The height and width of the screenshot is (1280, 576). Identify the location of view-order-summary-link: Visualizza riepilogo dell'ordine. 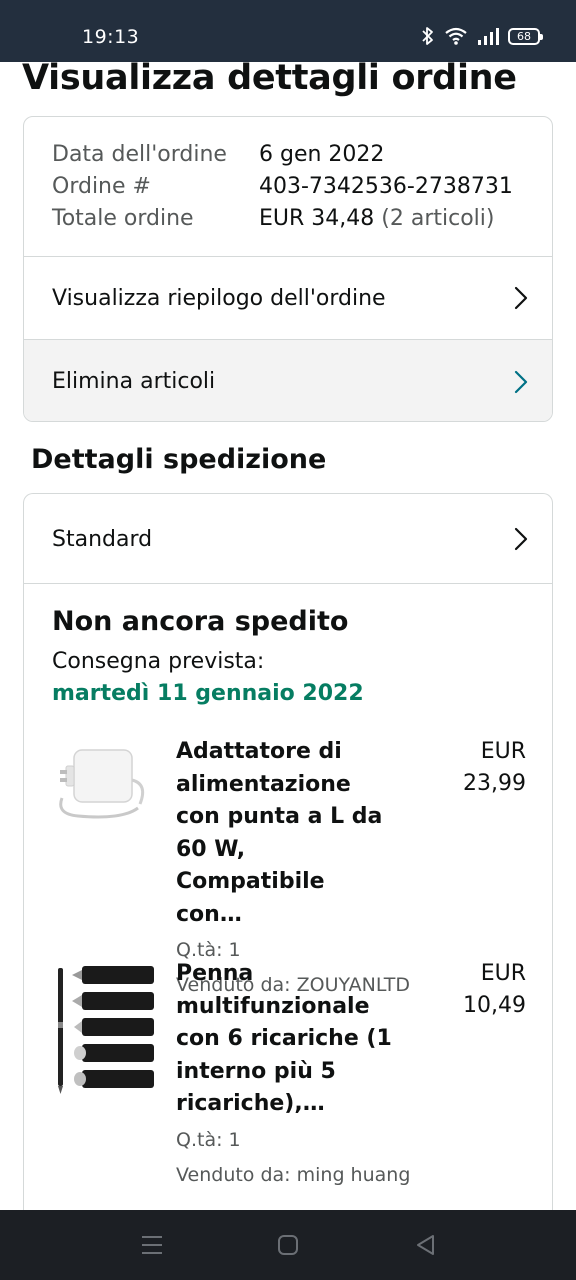
(288, 297).